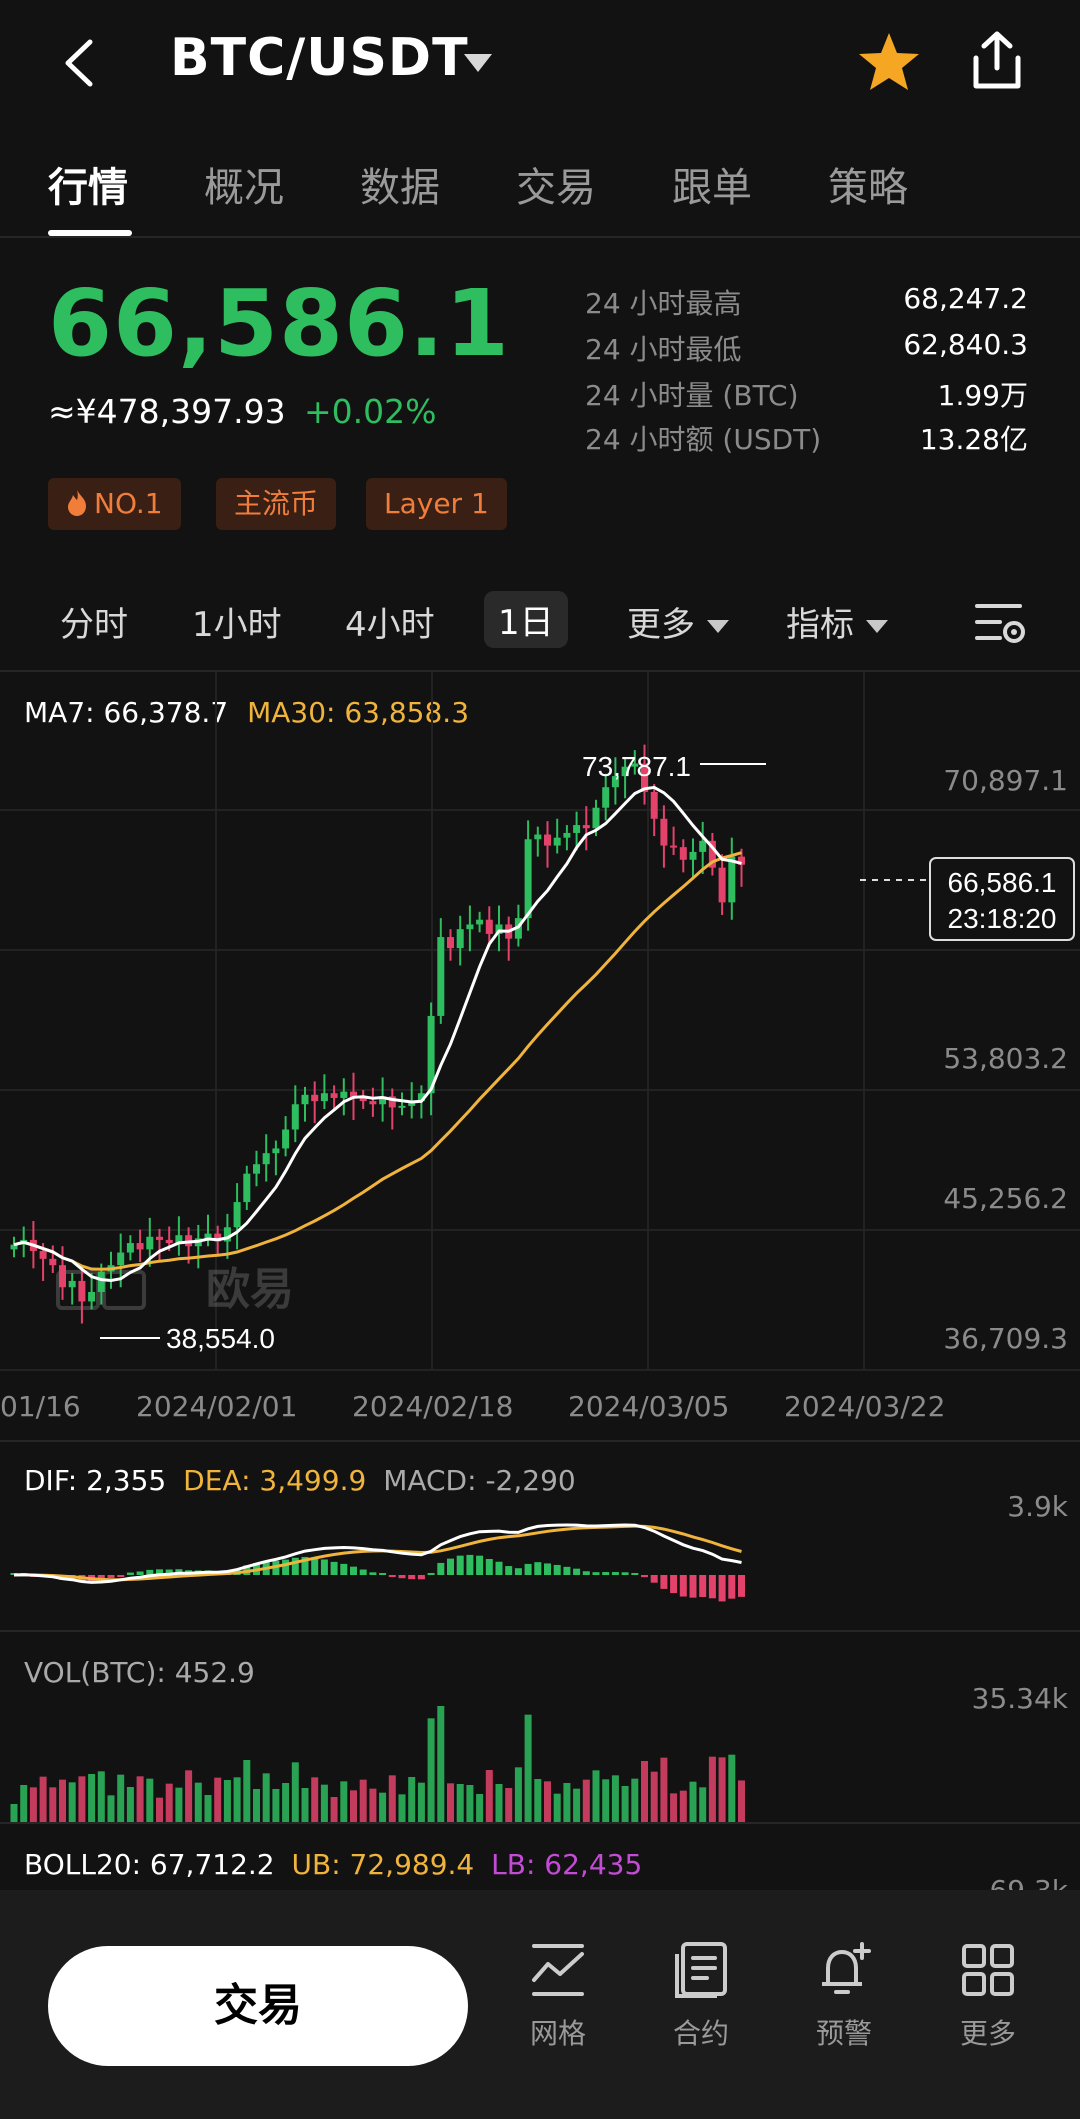 The height and width of the screenshot is (2119, 1080). I want to click on pair-title: BTC/USDT, so click(319, 58).